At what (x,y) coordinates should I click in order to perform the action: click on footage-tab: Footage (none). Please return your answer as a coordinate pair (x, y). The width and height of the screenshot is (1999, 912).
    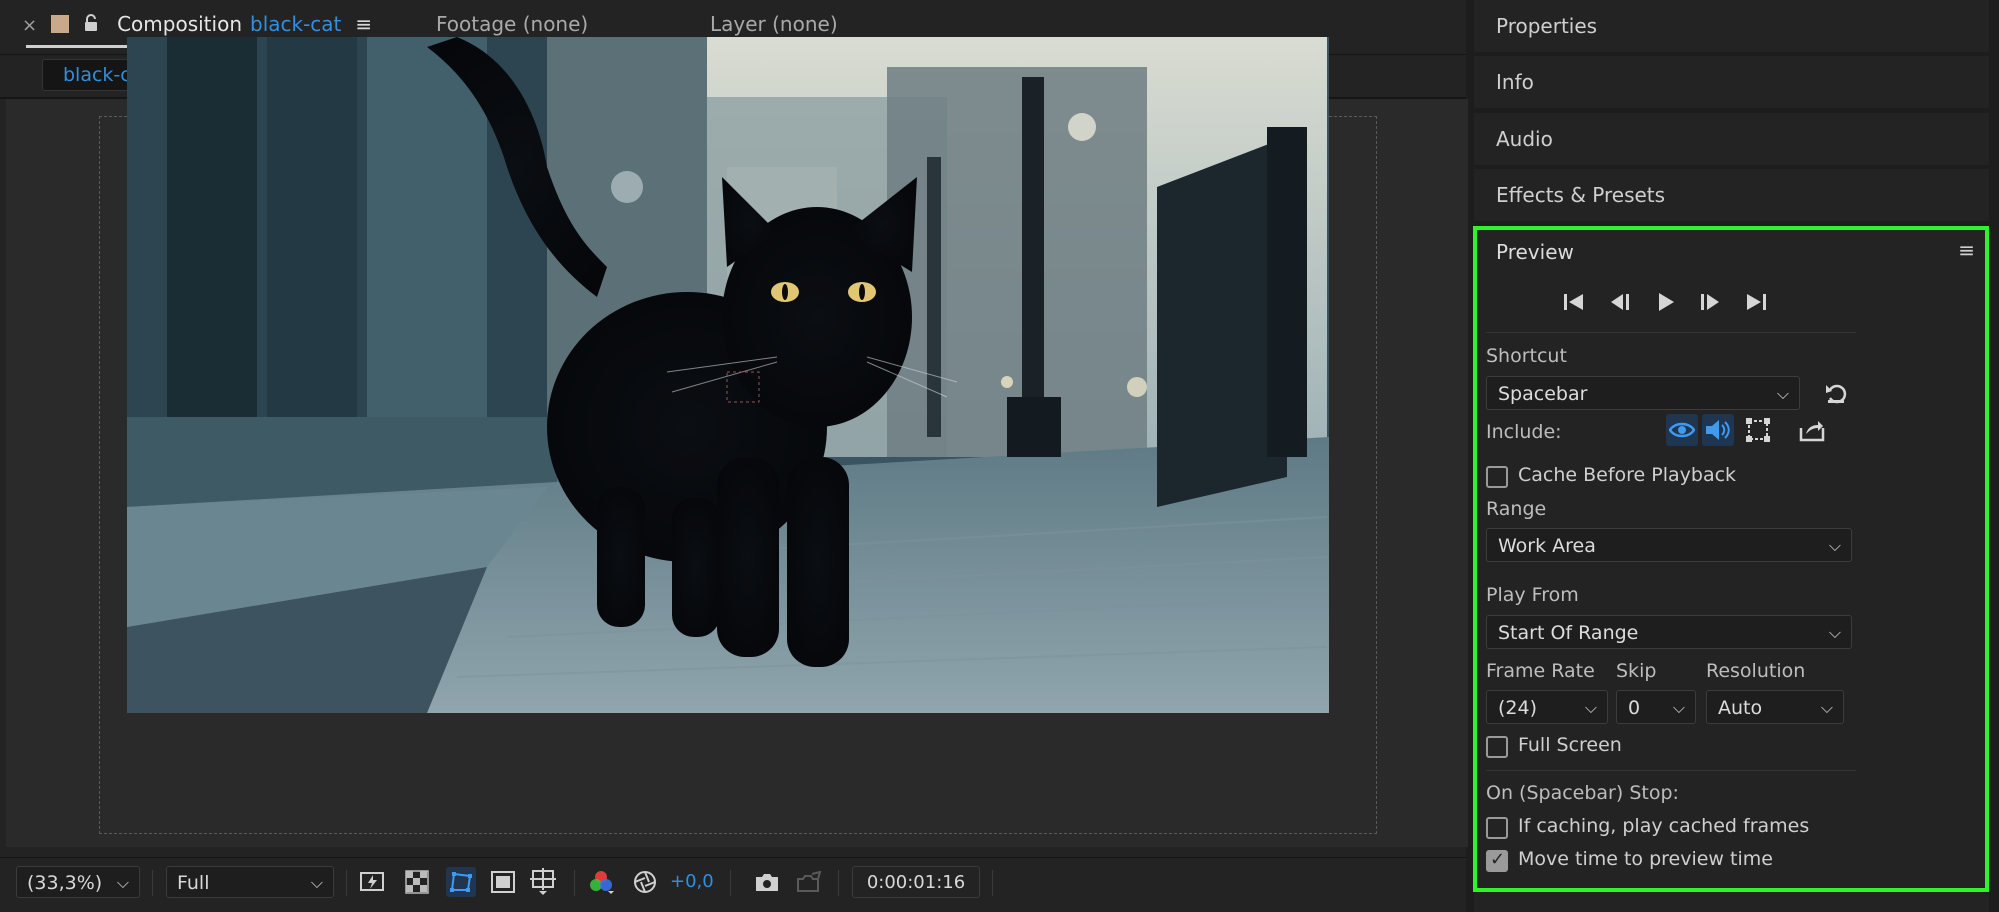
    Looking at the image, I should click on (512, 24).